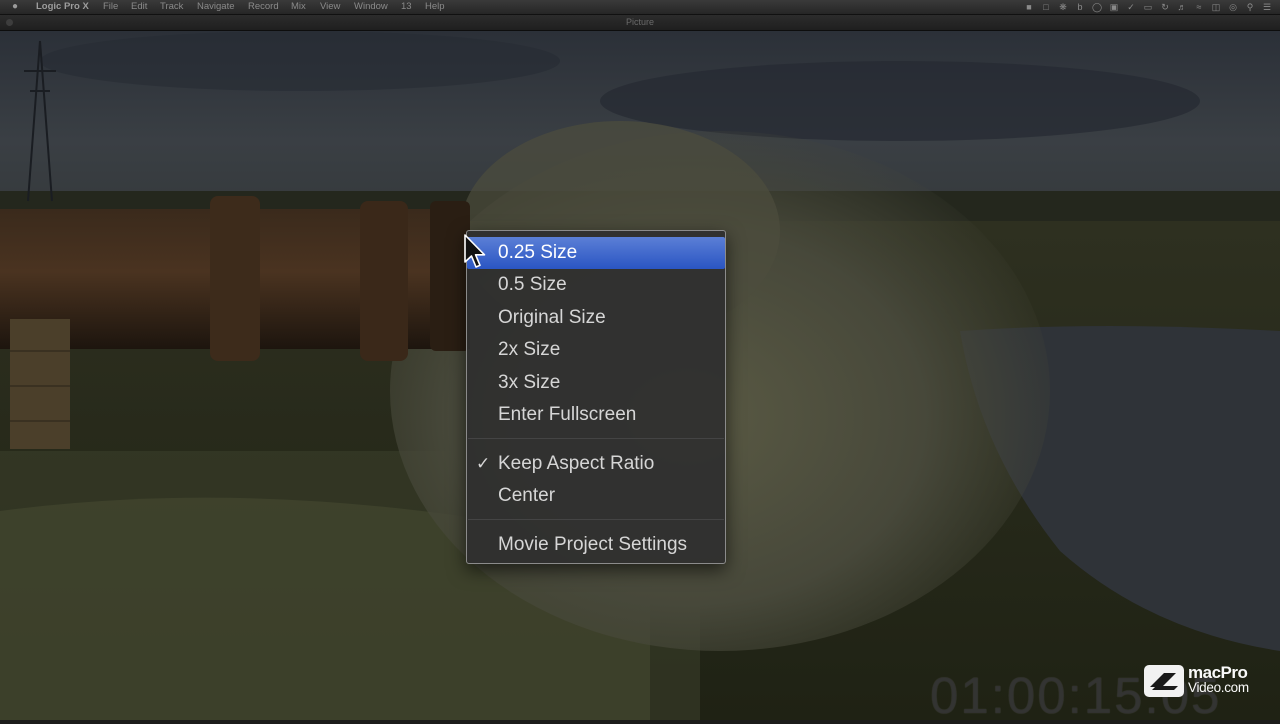  I want to click on window-title-bar: Picture, so click(640, 23).